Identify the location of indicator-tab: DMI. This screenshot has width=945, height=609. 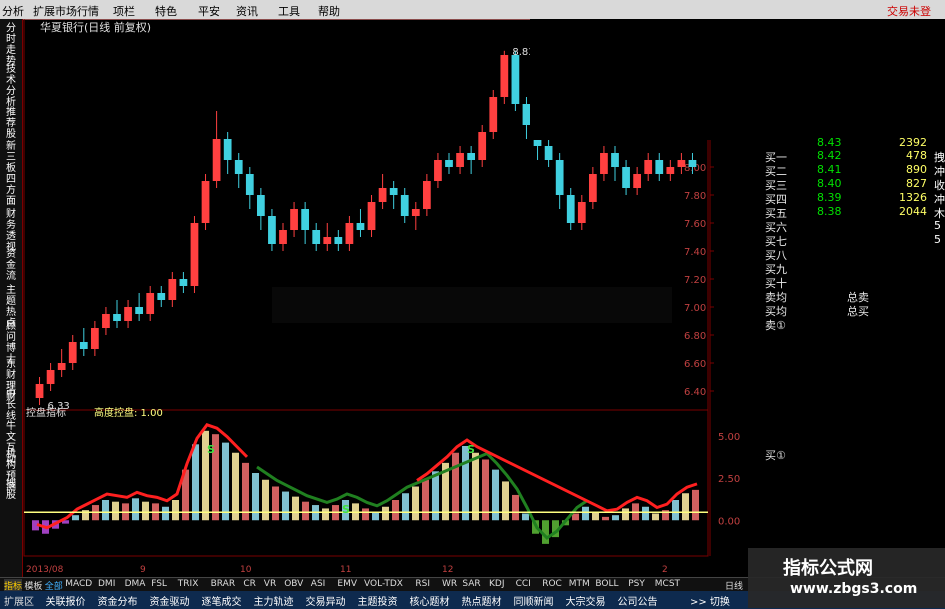
(106, 584).